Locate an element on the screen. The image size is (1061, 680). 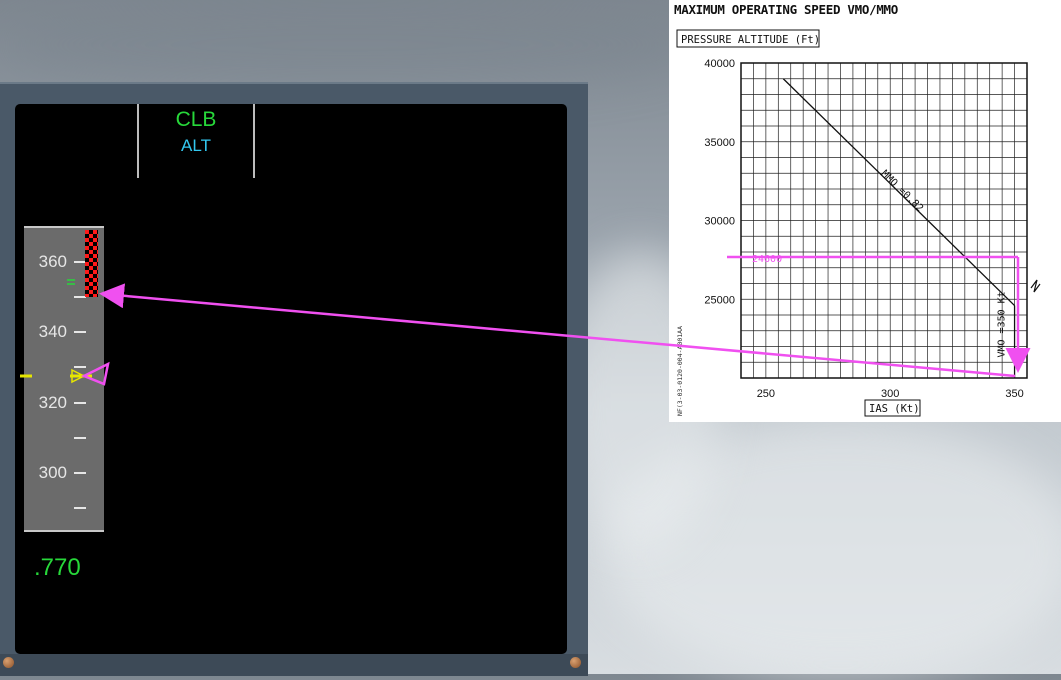
y-tick-label: 40000 is located at coordinates (719, 64).